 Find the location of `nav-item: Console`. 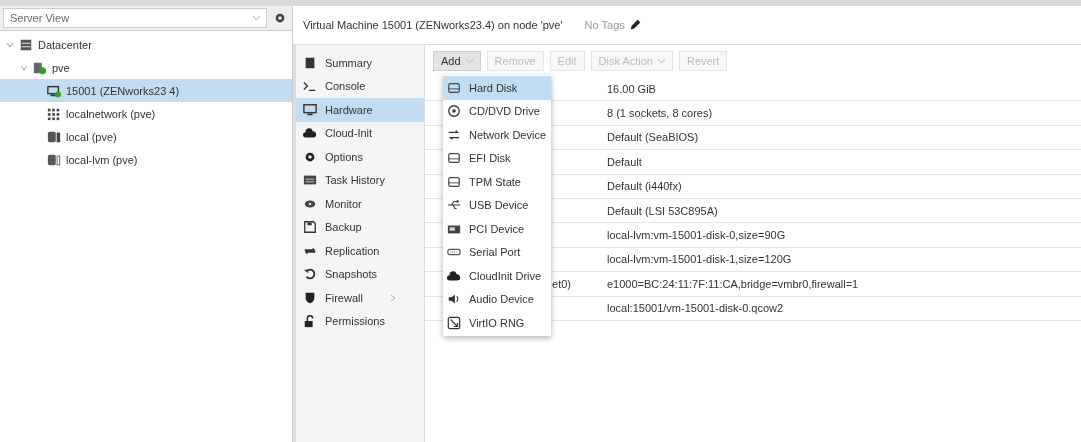

nav-item: Console is located at coordinates (360, 86).